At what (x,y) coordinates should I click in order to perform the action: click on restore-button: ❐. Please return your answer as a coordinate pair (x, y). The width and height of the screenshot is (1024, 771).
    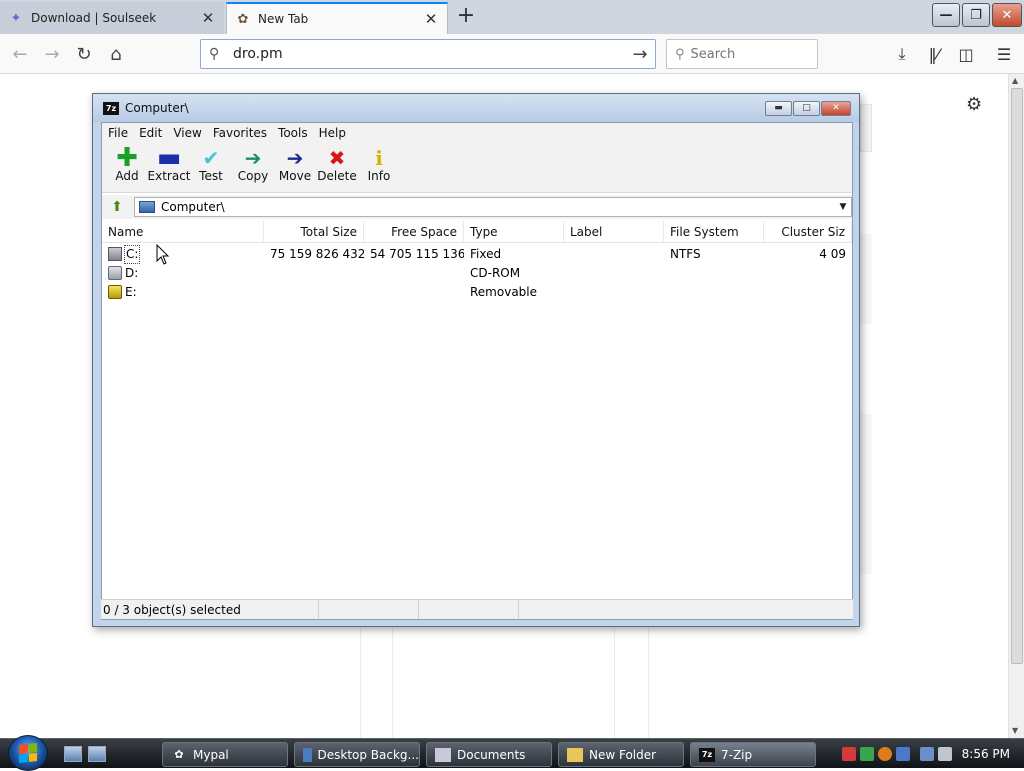
    Looking at the image, I should click on (976, 15).